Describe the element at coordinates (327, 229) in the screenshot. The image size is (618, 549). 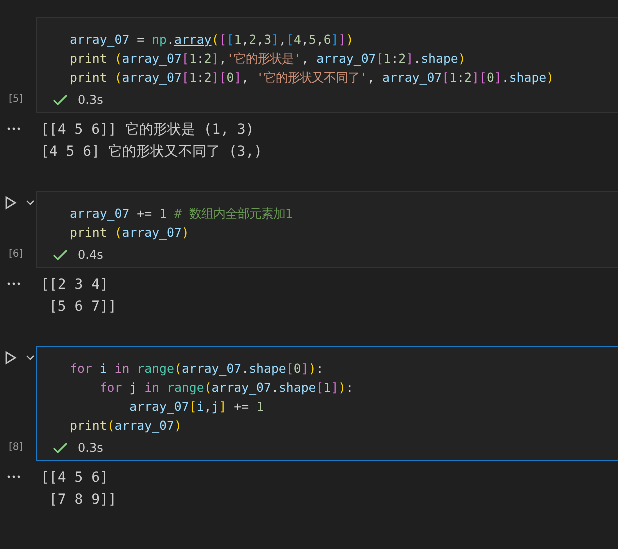
I see `code-cell: array_07 += 1 # 数组内全部元素加1 print (array_07) 0.4s` at that location.